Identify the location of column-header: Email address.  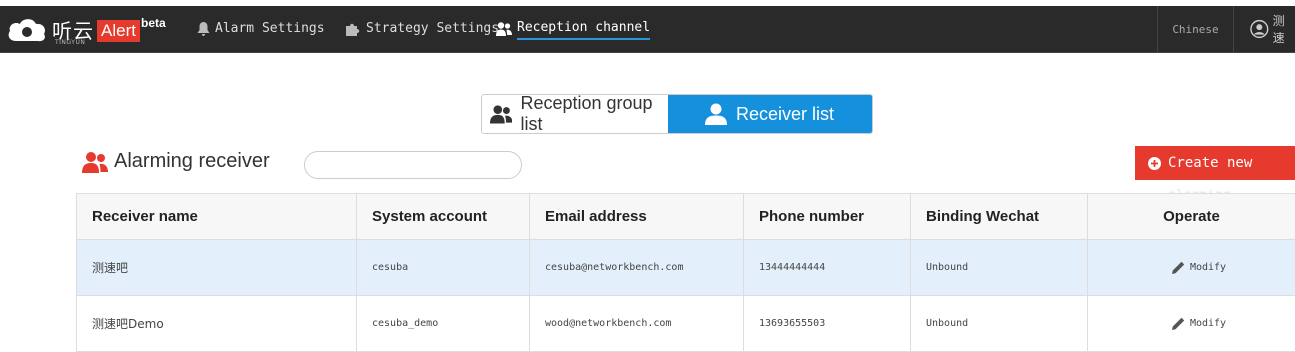
(637, 217).